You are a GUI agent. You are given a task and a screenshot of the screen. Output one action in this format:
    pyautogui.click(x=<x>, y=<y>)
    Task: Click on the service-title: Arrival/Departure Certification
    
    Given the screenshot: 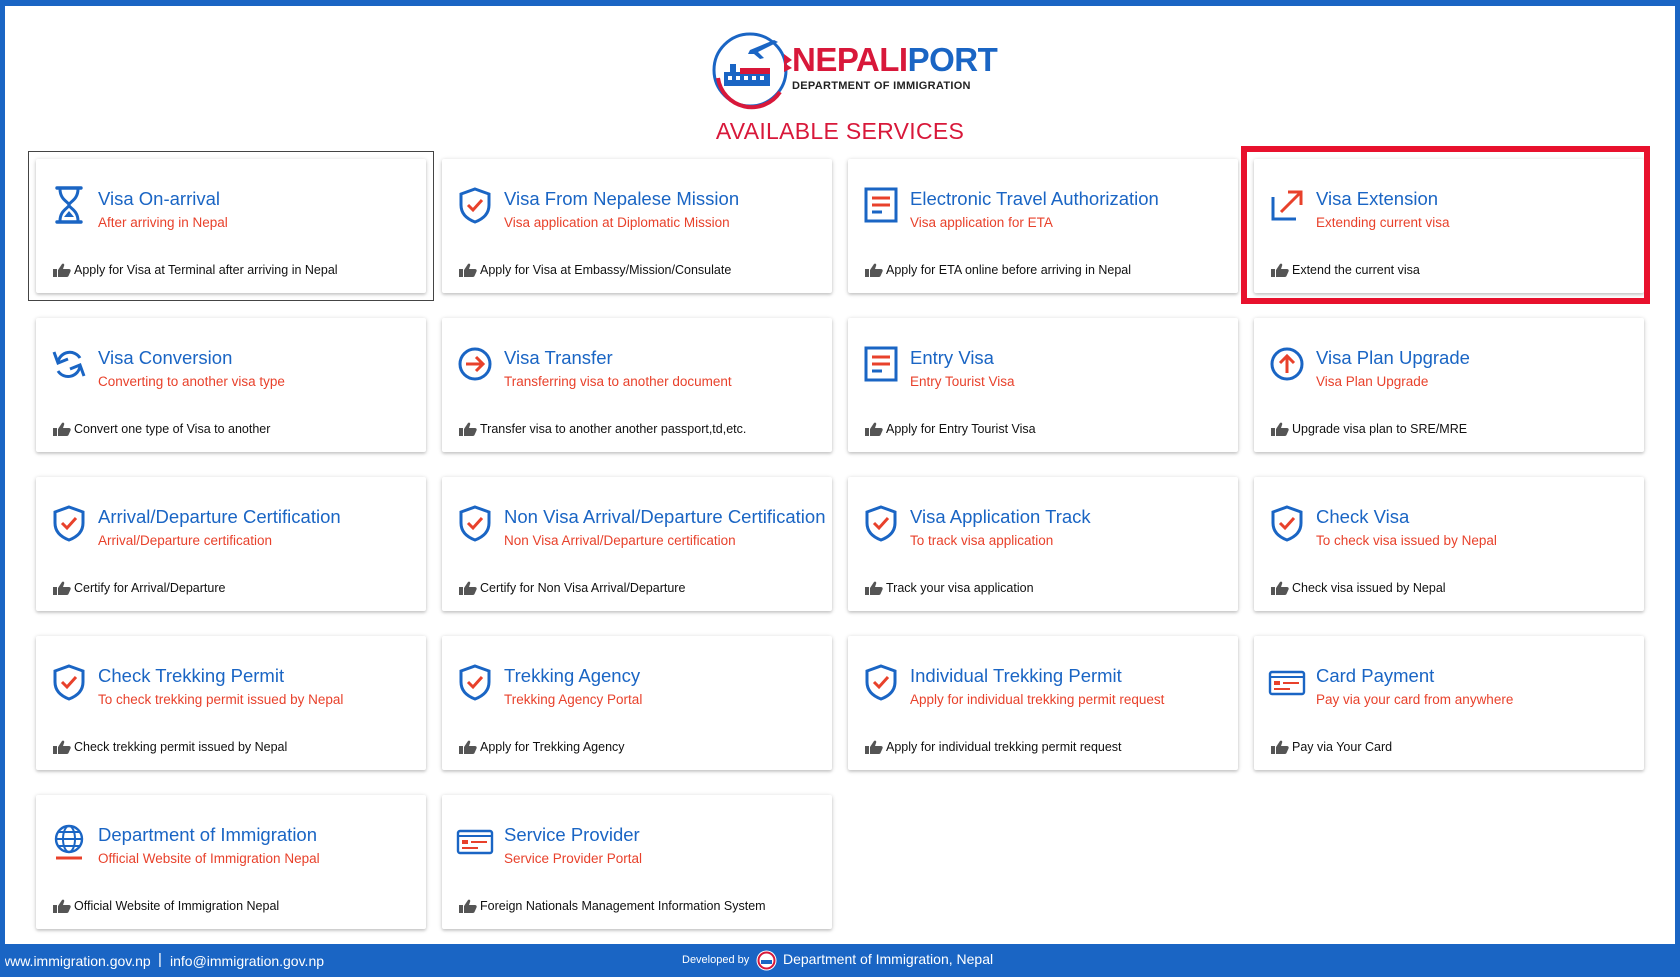 What is the action you would take?
    pyautogui.click(x=219, y=517)
    